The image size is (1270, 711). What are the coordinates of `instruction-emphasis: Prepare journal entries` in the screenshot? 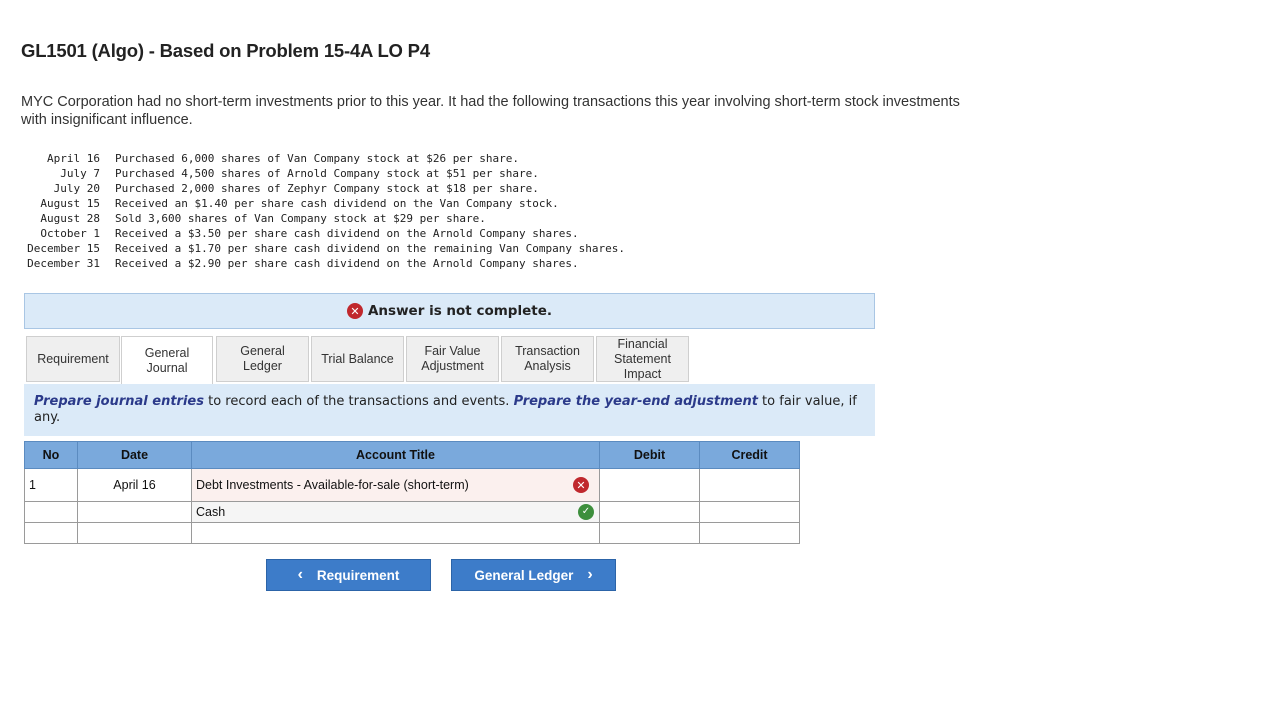 It's located at (119, 401).